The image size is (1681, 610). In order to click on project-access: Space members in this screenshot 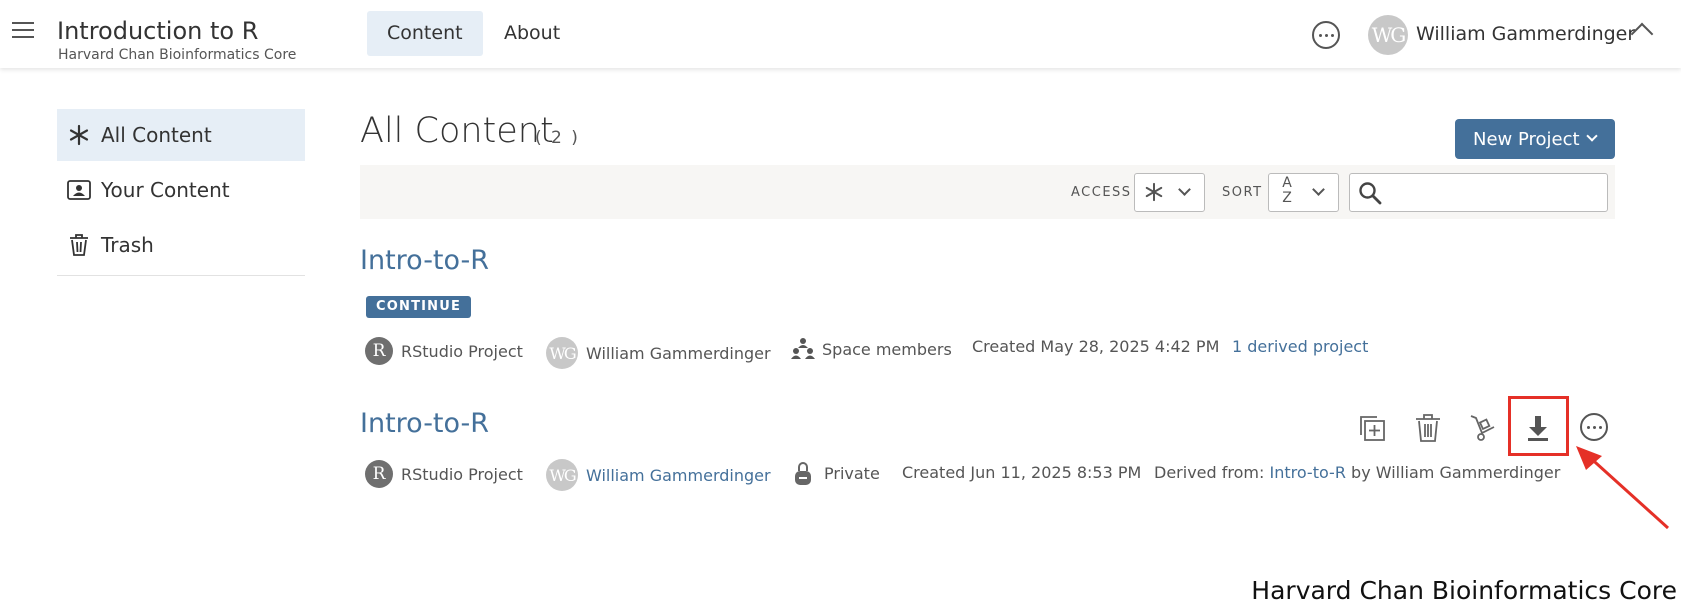, I will do `click(871, 349)`.